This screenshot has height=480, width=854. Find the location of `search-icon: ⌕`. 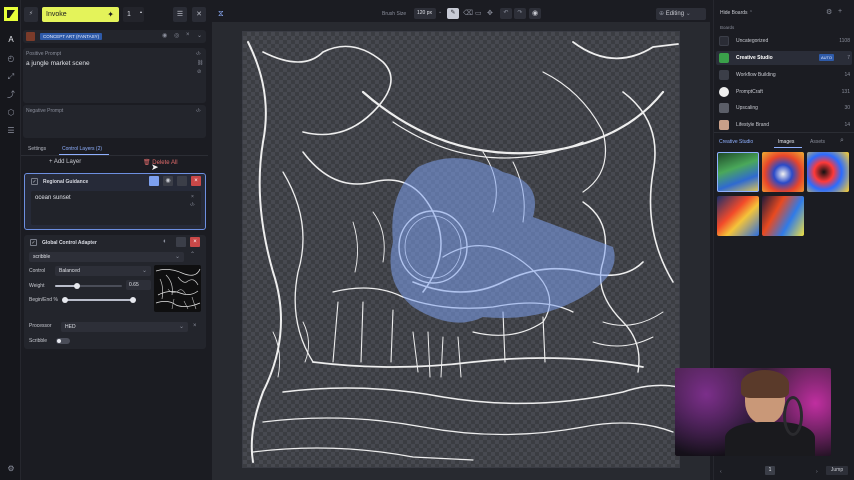

search-icon: ⌕ is located at coordinates (842, 141).